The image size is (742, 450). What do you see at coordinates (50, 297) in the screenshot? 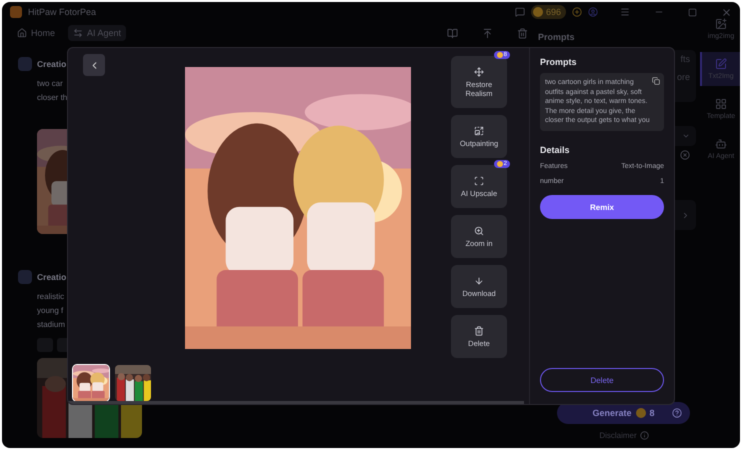
I see `prompt-text: realistic` at bounding box center [50, 297].